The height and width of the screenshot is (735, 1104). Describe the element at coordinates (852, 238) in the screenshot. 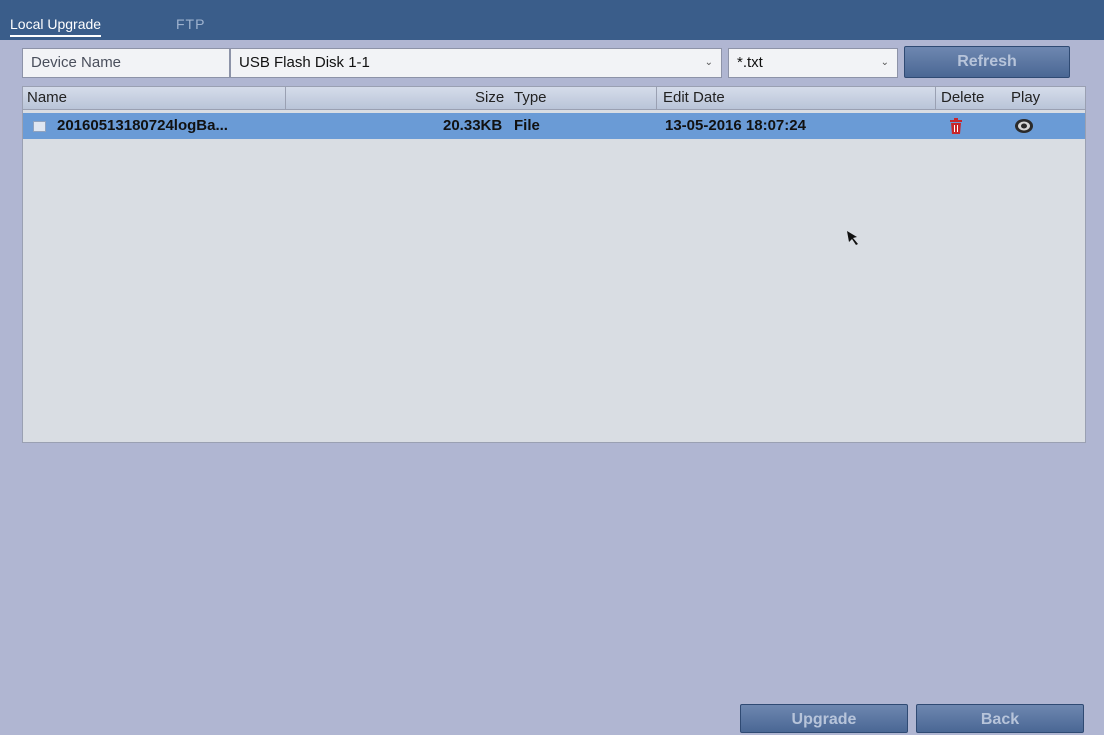

I see `mouse-cursor-icon` at that location.